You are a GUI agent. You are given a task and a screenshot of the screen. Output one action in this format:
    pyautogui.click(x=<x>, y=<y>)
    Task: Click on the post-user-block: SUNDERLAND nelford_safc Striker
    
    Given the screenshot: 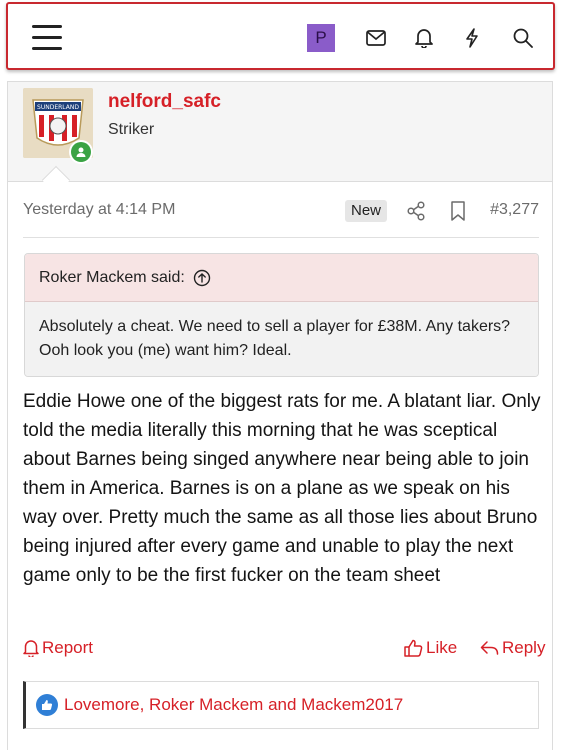 What is the action you would take?
    pyautogui.click(x=280, y=138)
    